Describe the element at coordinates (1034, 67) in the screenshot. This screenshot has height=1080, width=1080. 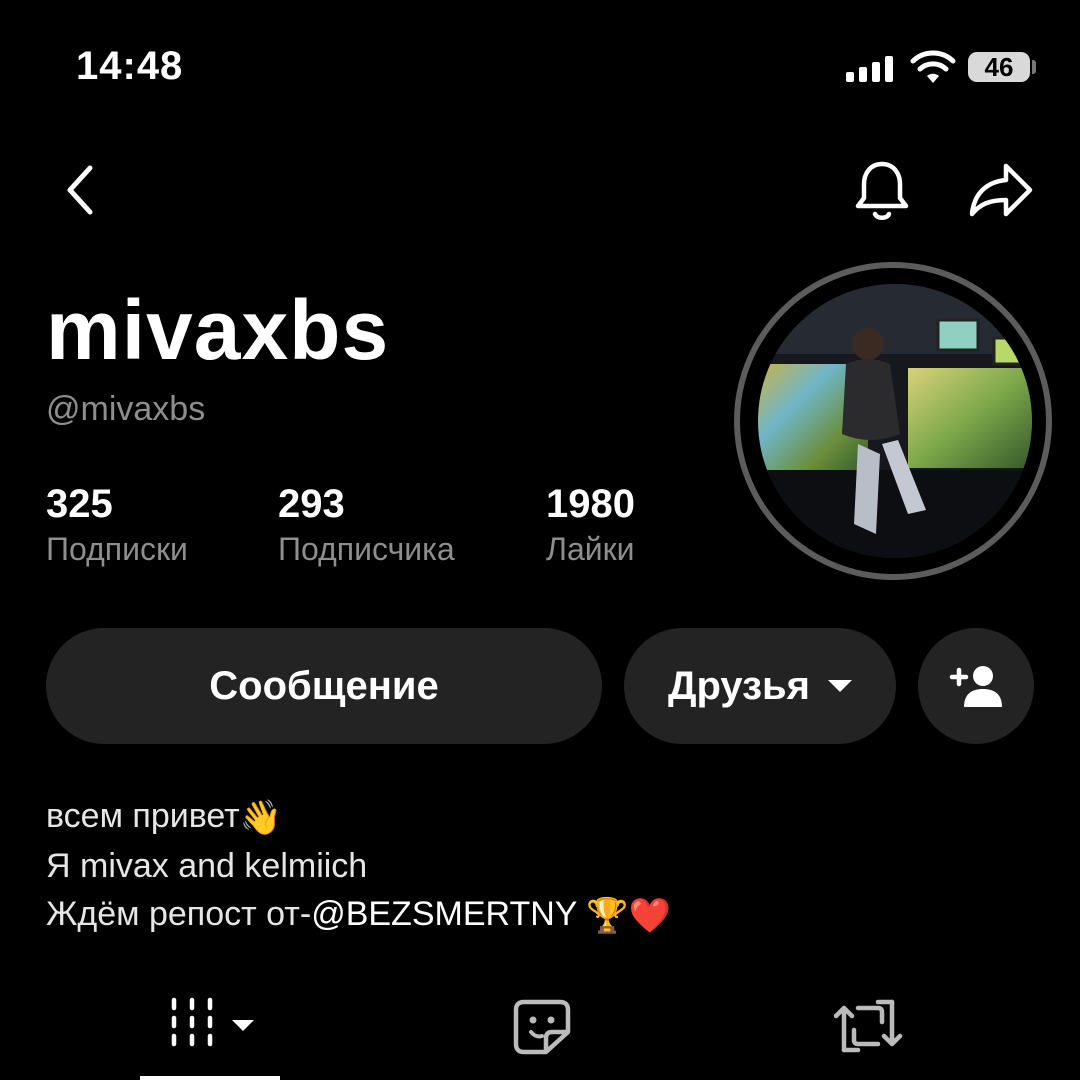
I see `battery-tip` at that location.